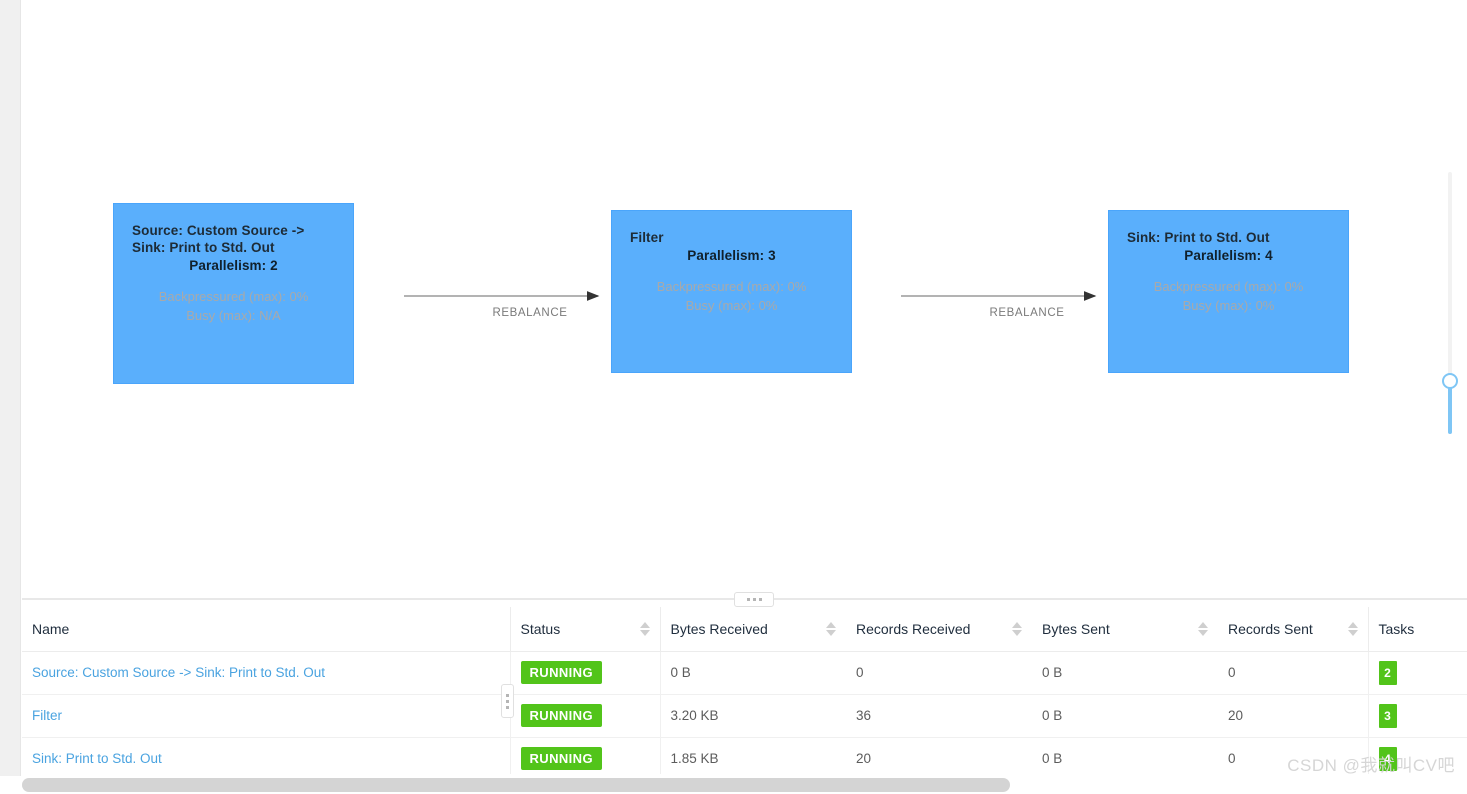  I want to click on column-header-name: Name, so click(266, 629).